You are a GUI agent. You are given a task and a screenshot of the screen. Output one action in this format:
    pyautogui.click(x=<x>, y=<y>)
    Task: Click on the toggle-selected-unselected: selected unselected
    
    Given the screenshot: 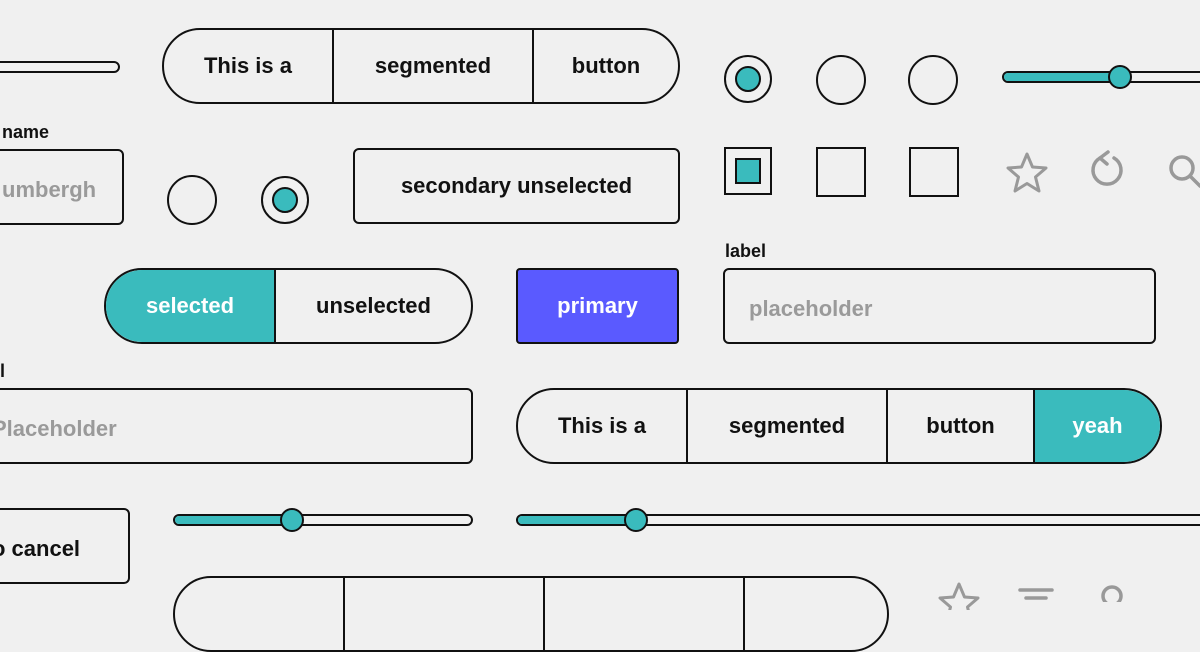 What is the action you would take?
    pyautogui.click(x=288, y=306)
    